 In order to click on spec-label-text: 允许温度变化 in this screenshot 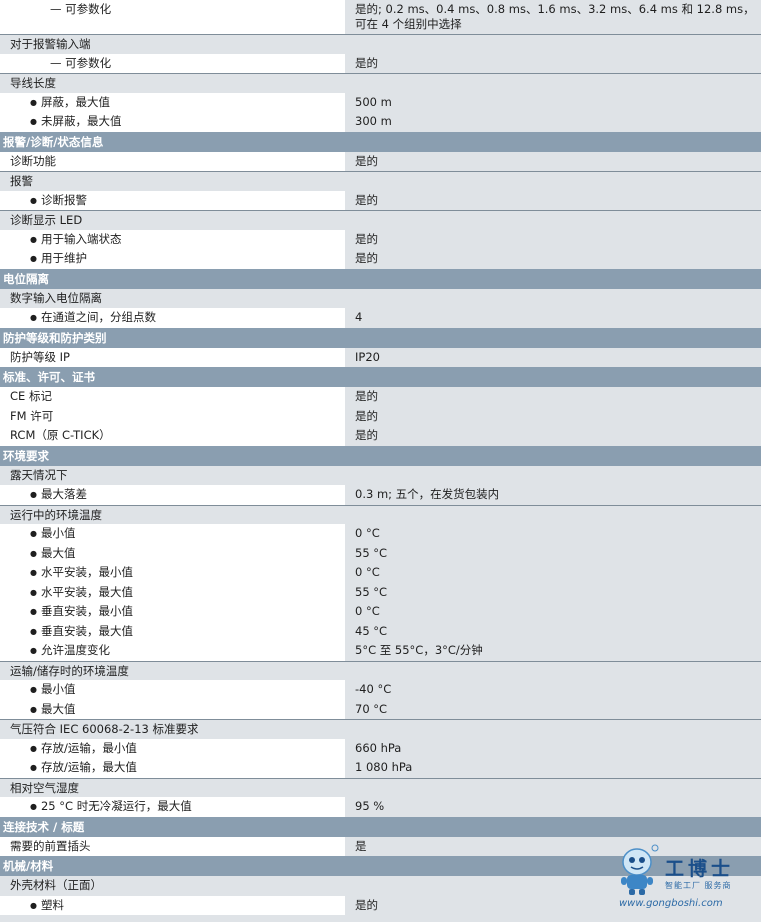, I will do `click(70, 650)`.